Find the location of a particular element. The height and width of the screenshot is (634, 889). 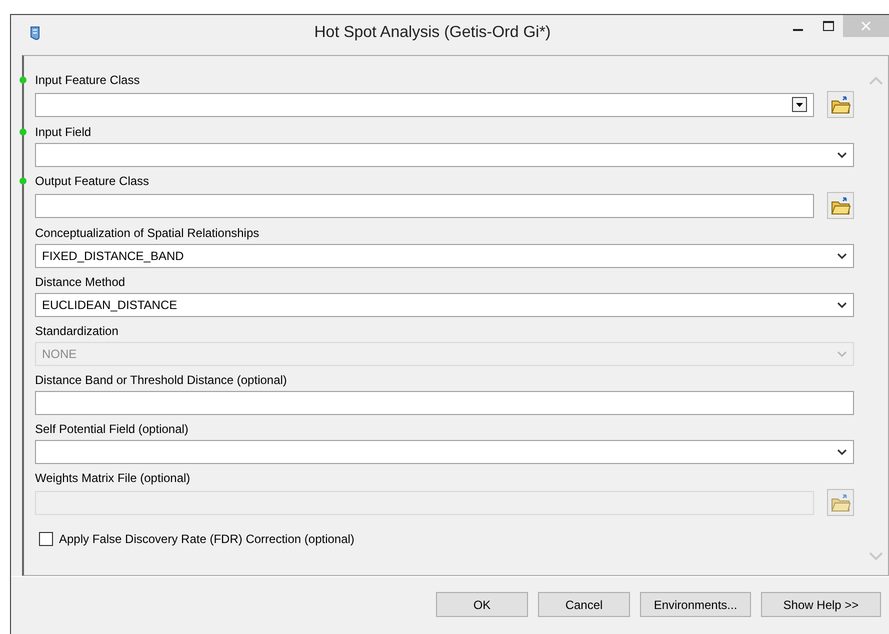

parameter-label: Weights Matrix File (optional) is located at coordinates (112, 478).